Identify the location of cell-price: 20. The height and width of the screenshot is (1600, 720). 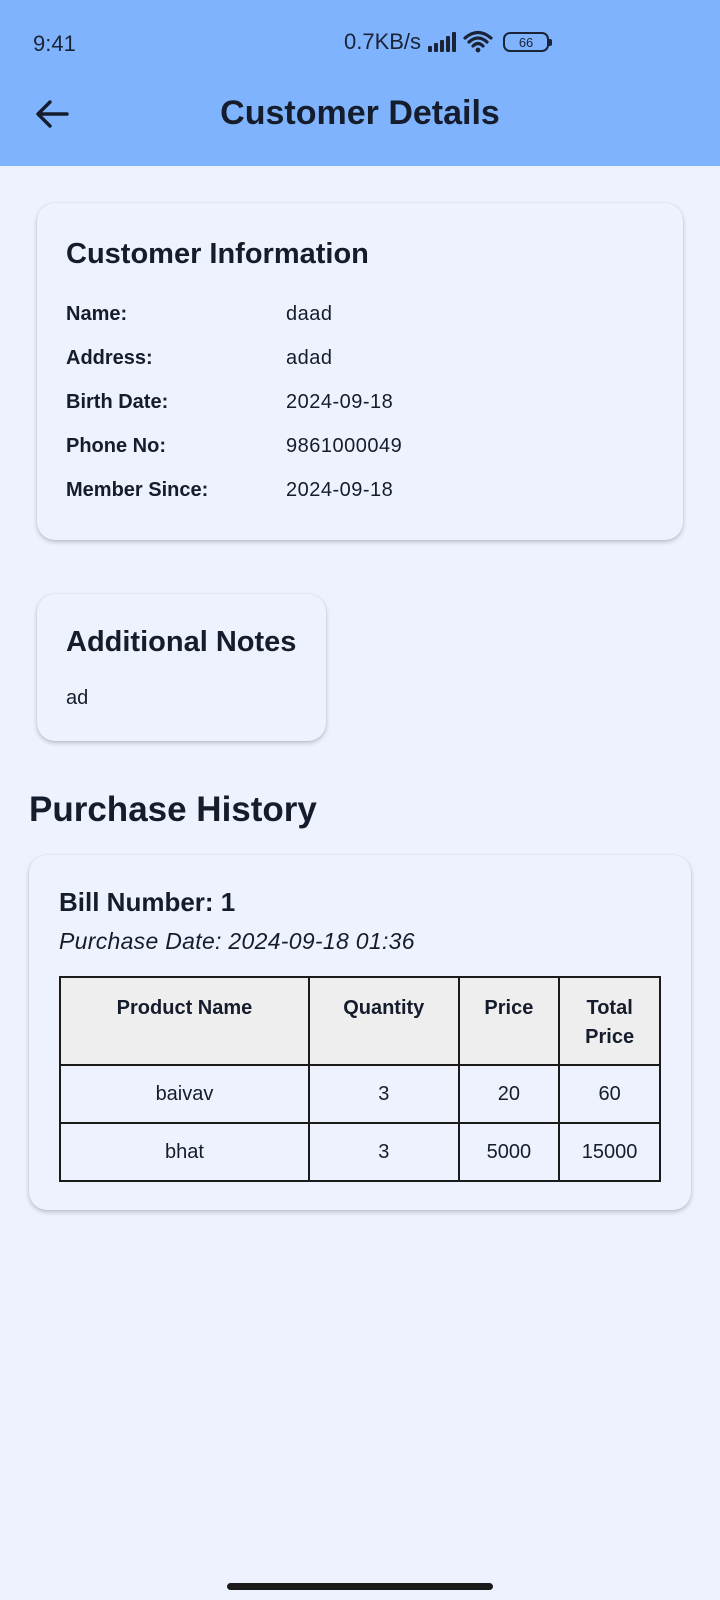
(509, 1094).